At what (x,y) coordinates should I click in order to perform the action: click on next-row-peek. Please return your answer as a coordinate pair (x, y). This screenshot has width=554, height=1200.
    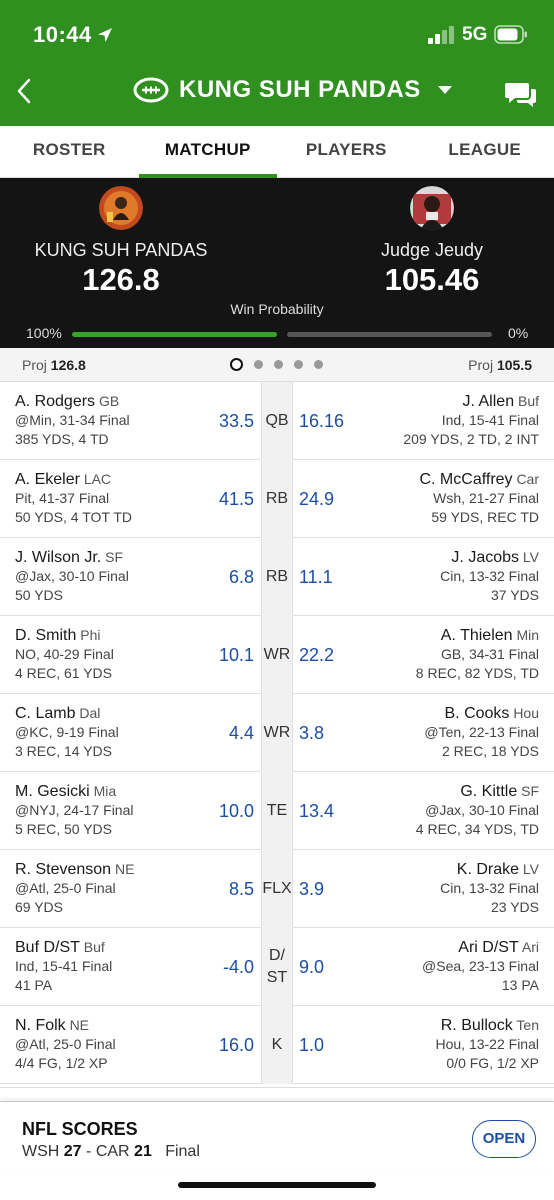
    Looking at the image, I should click on (277, 1094).